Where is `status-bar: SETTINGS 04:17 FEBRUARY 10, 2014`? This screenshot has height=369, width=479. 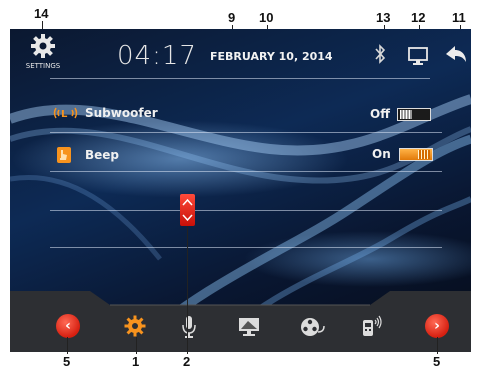
status-bar: SETTINGS 04:17 FEBRUARY 10, 2014 is located at coordinates (240, 54).